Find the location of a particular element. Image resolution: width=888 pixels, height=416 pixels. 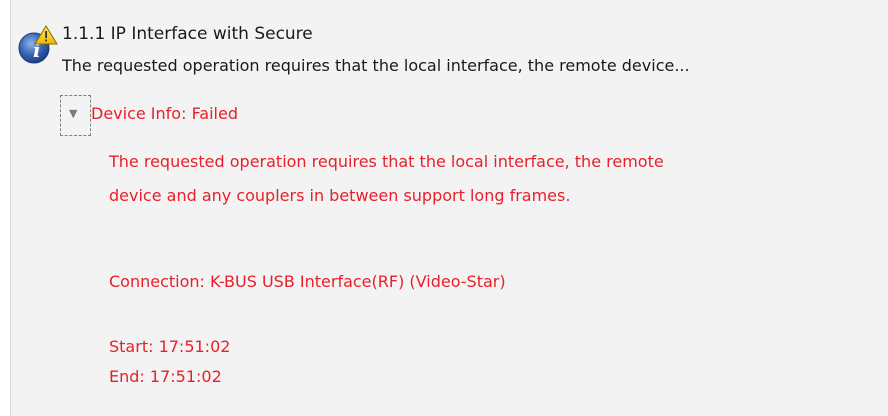

device-info-label: Device Info: Failed is located at coordinates (164, 114).